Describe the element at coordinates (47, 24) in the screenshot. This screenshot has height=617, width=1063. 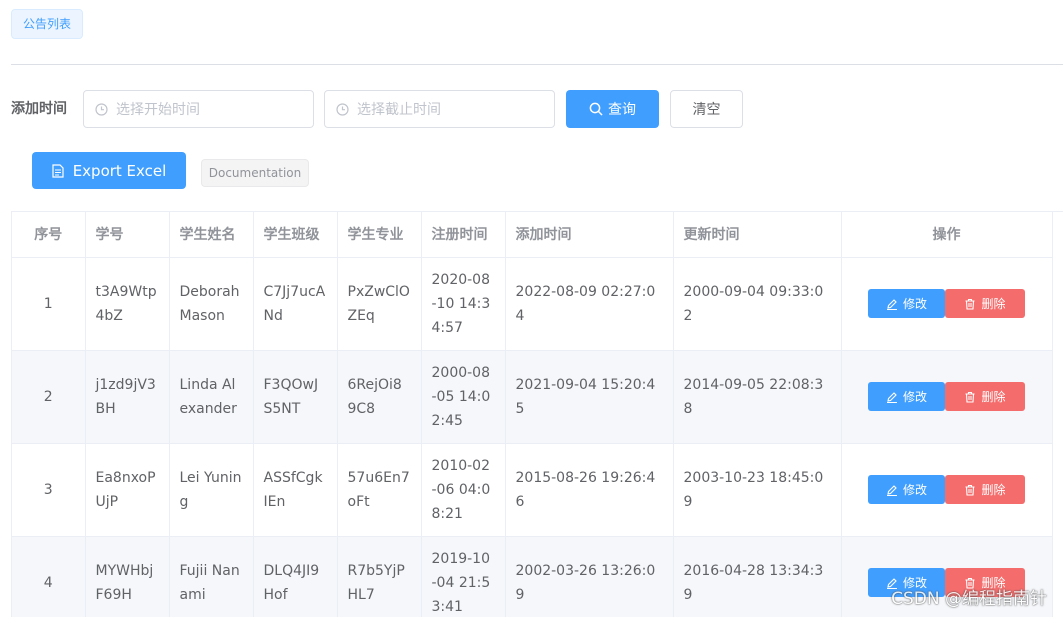
I see `notice-list-tag: 公告列表` at that location.